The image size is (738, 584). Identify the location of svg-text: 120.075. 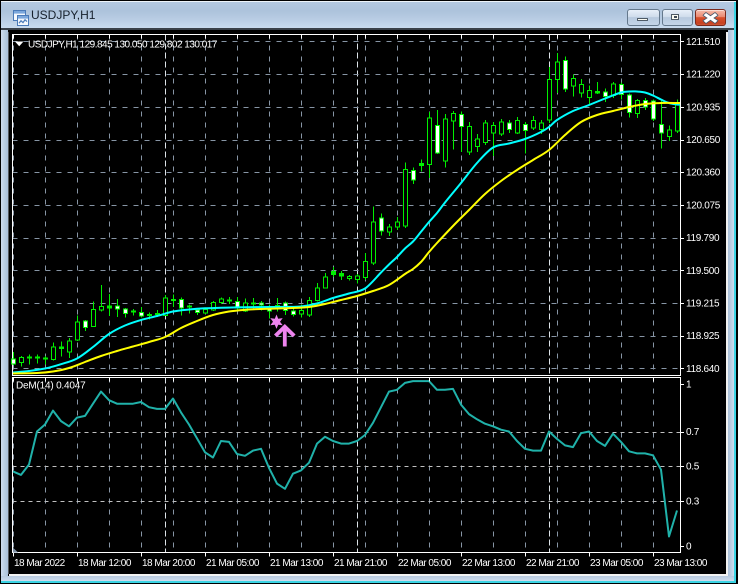
(703, 205).